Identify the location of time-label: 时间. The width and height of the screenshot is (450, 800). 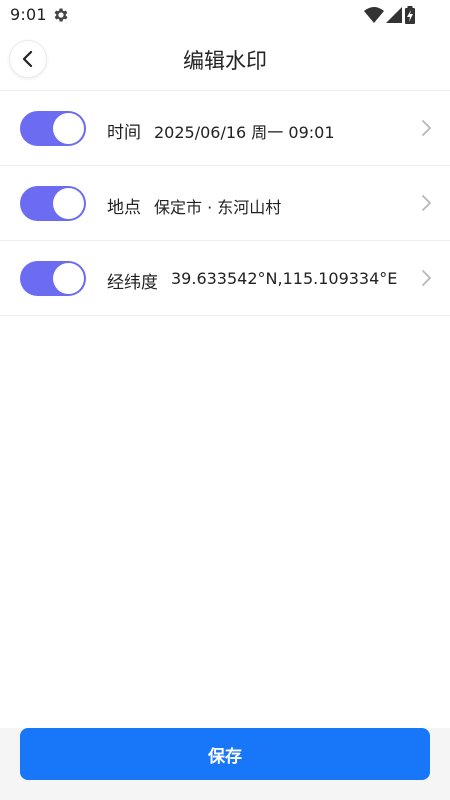
(124, 133).